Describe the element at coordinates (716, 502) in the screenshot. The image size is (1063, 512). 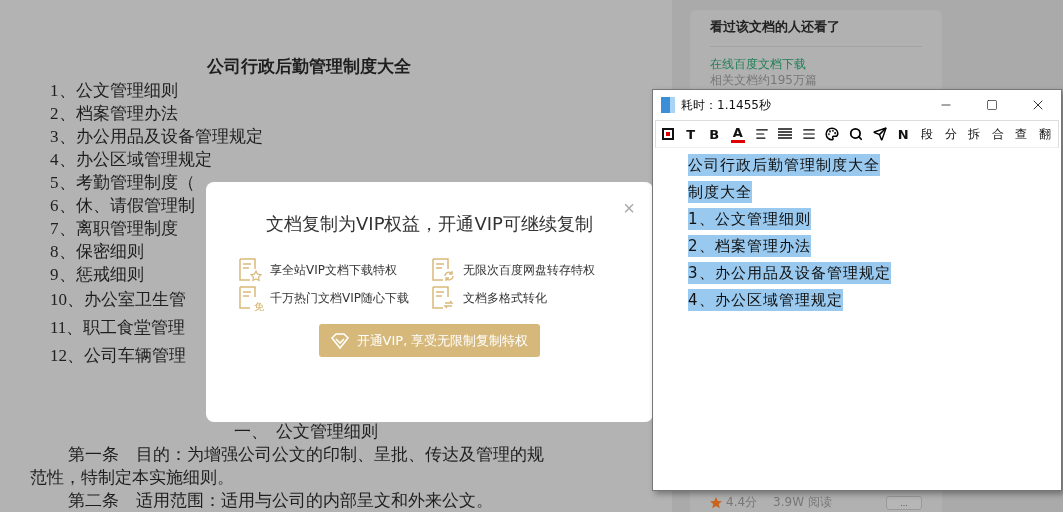
I see `star-icon` at that location.